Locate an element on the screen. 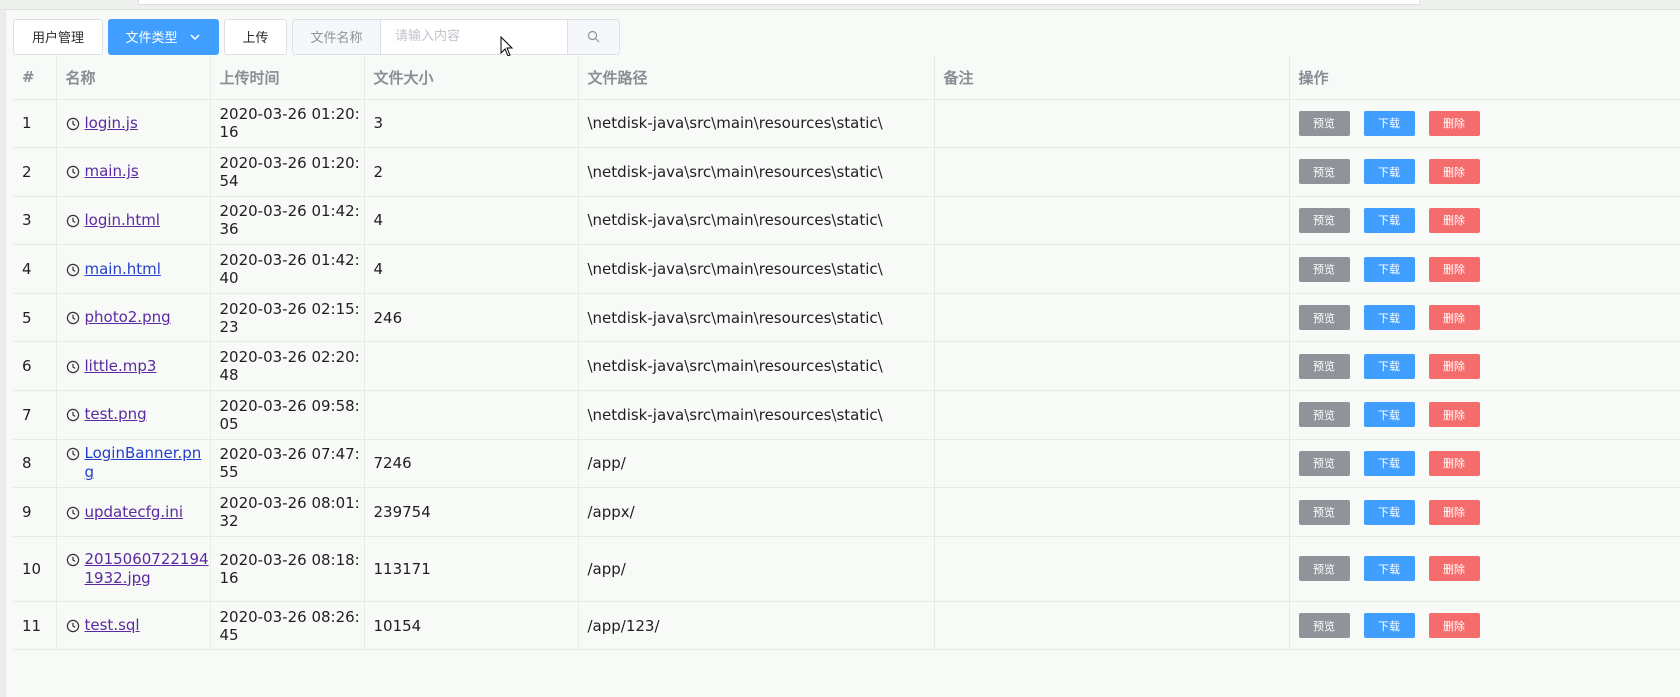 The height and width of the screenshot is (697, 1680). cell-name: 20150607221941932.jpg is located at coordinates (133, 569).